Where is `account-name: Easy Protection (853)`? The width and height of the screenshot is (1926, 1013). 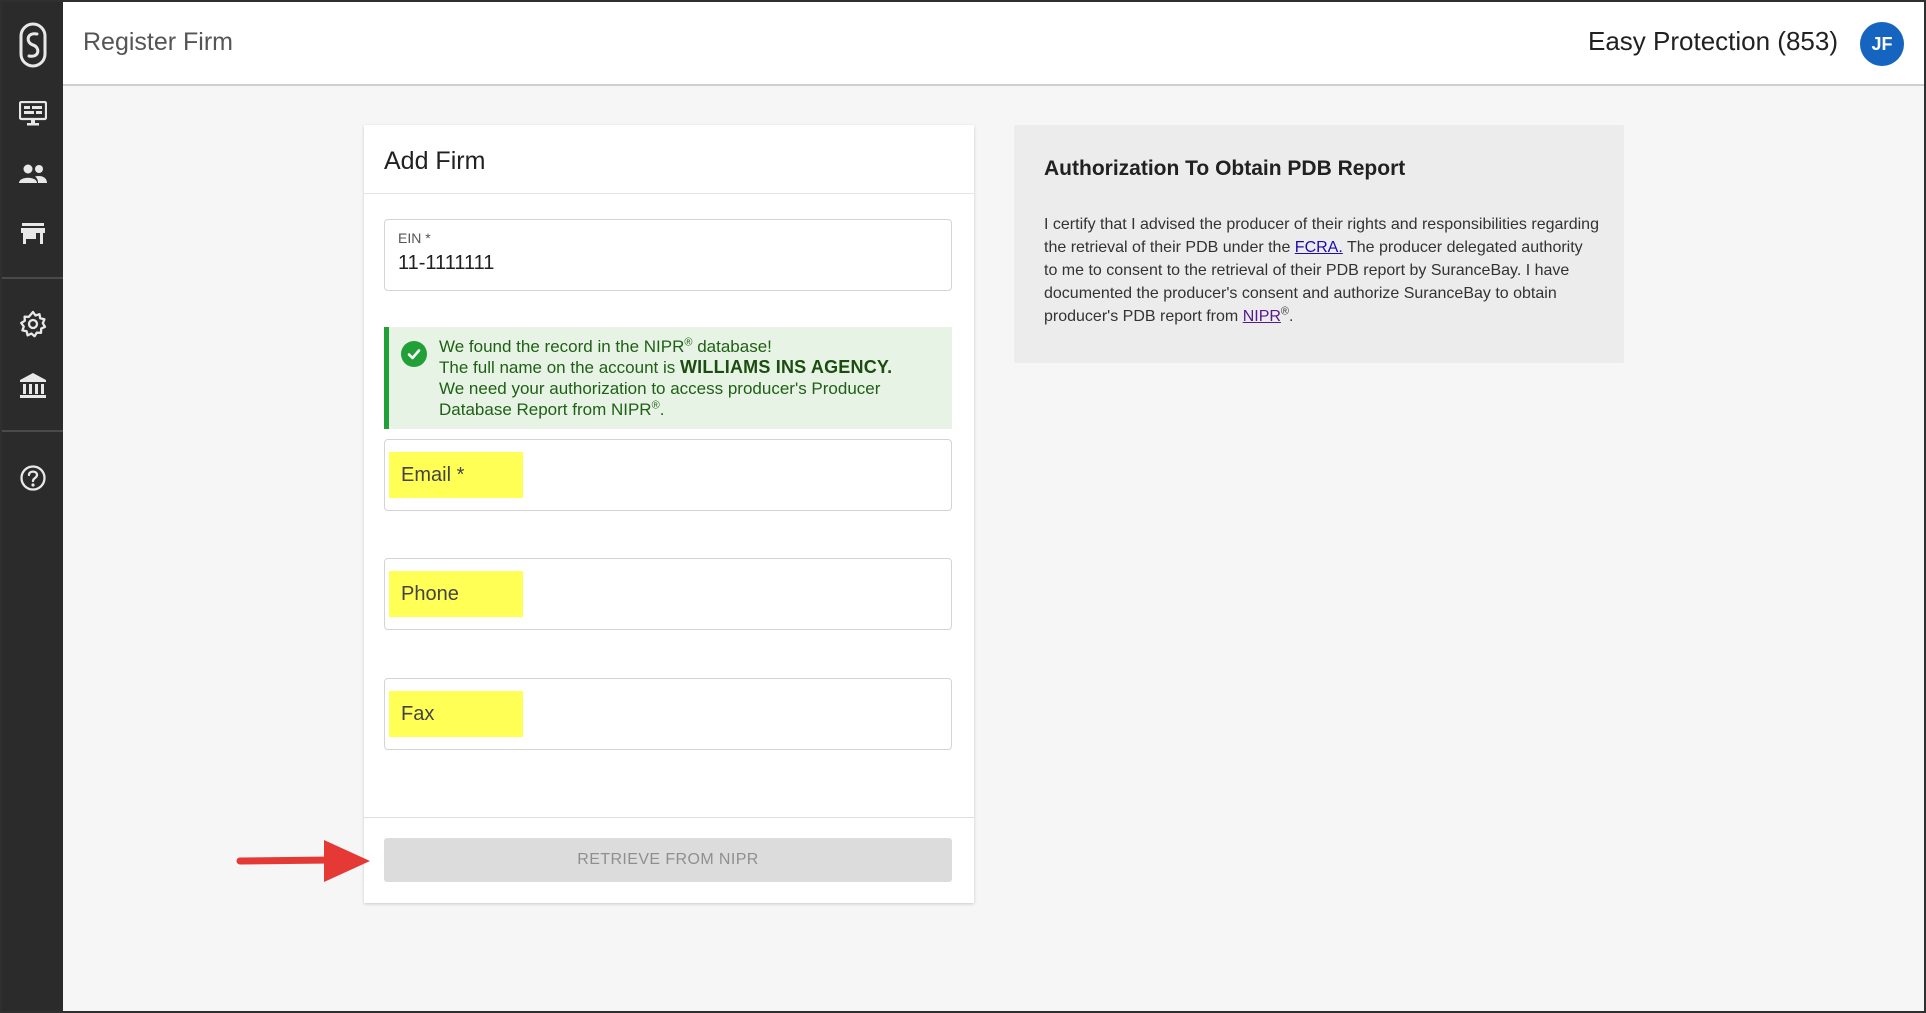 account-name: Easy Protection (853) is located at coordinates (1713, 41).